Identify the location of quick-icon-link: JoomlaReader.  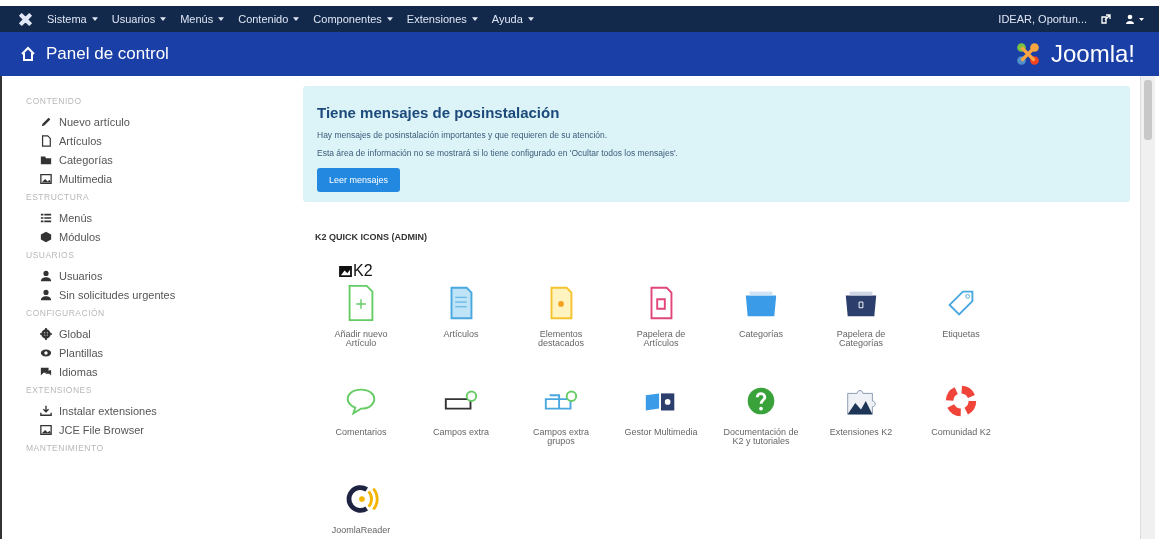
(361, 507).